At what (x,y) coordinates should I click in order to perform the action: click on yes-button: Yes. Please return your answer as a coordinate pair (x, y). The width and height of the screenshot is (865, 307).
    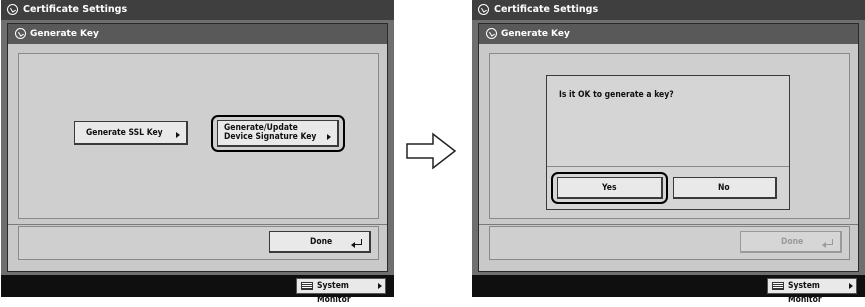
    Looking at the image, I should click on (610, 188).